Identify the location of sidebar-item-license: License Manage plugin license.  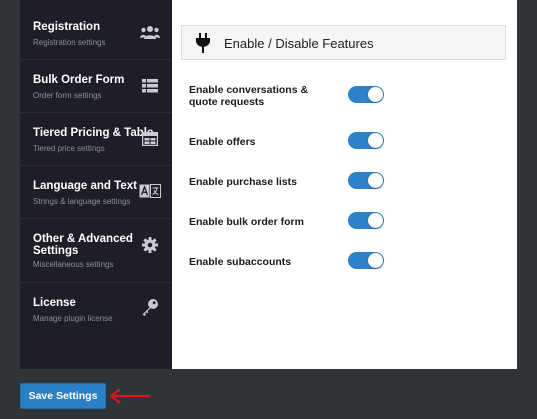
(96, 309).